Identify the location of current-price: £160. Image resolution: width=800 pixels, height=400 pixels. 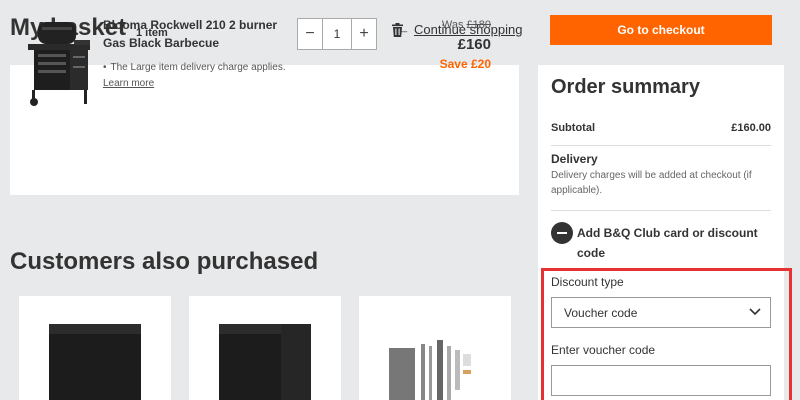
(474, 44).